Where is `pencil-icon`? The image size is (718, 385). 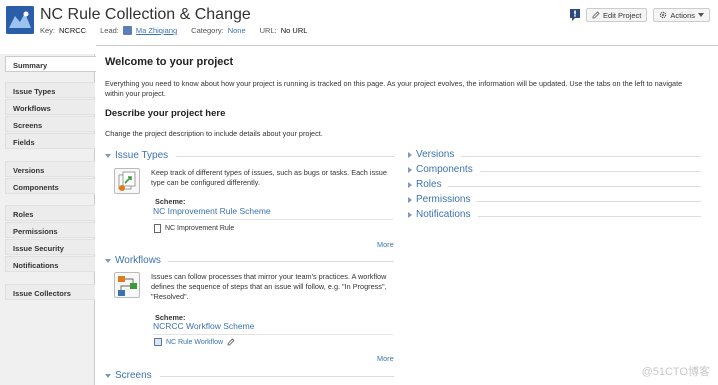
pencil-icon is located at coordinates (231, 342).